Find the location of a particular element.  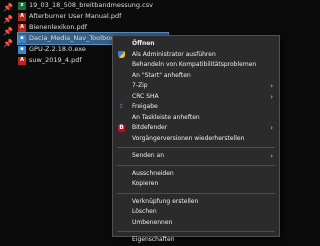

menu-item-7zip: 7-Zip › is located at coordinates (196, 86).